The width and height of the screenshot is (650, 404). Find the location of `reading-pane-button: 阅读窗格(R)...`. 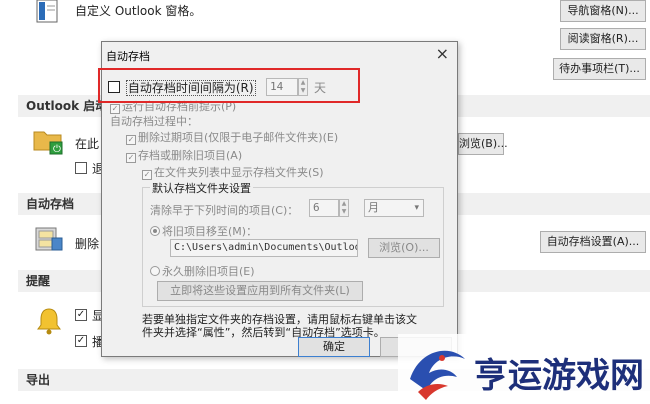

reading-pane-button: 阅读窗格(R)... is located at coordinates (603, 39).